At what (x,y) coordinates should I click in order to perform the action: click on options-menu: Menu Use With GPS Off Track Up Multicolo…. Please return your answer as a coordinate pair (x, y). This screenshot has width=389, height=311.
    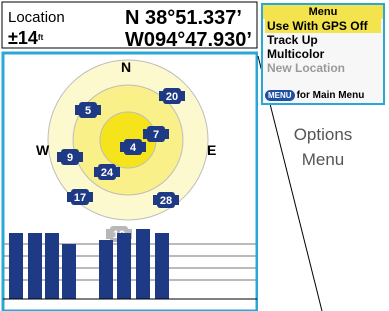
    Looking at the image, I should click on (323, 54).